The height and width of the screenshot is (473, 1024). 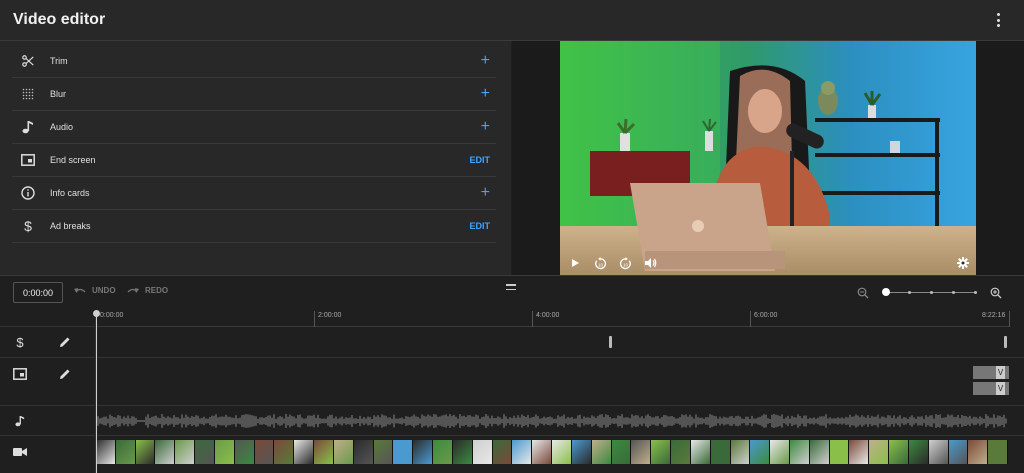 I want to click on tool-blur: Blur +, so click(x=254, y=94).